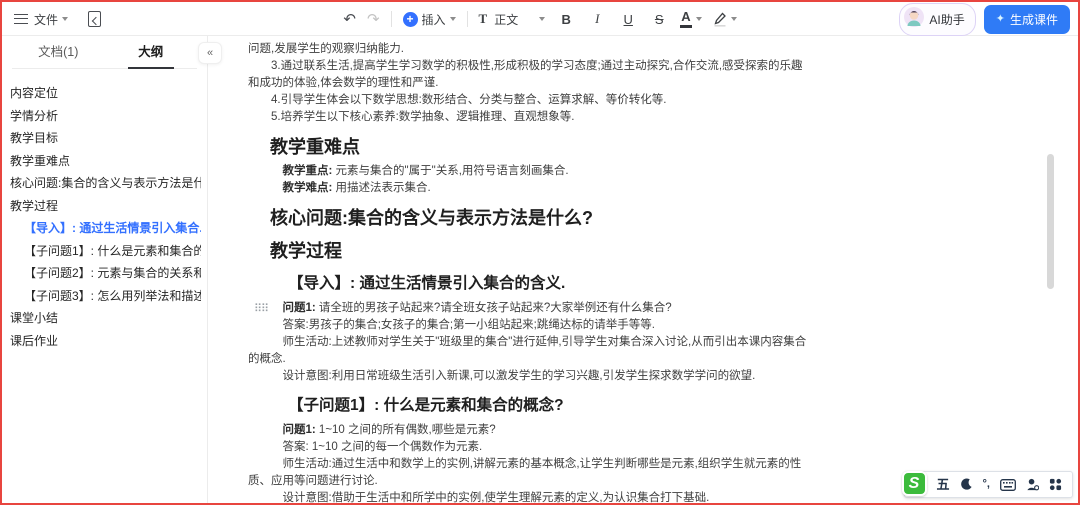 This screenshot has height=505, width=1080. Describe the element at coordinates (720, 19) in the screenshot. I see `highlight-pen-icon` at that location.